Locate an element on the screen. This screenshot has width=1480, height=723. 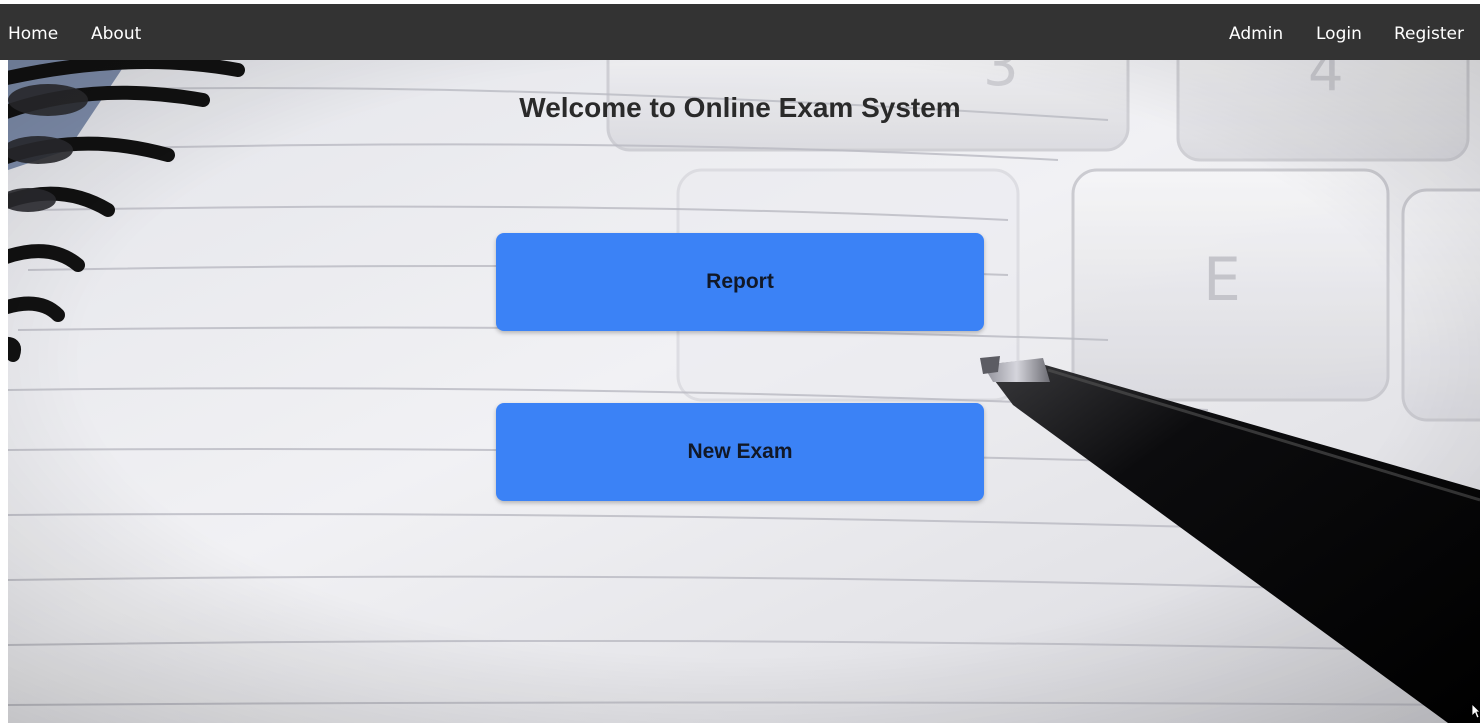
top-navbar: Home About Admin Login Register is located at coordinates (740, 30).